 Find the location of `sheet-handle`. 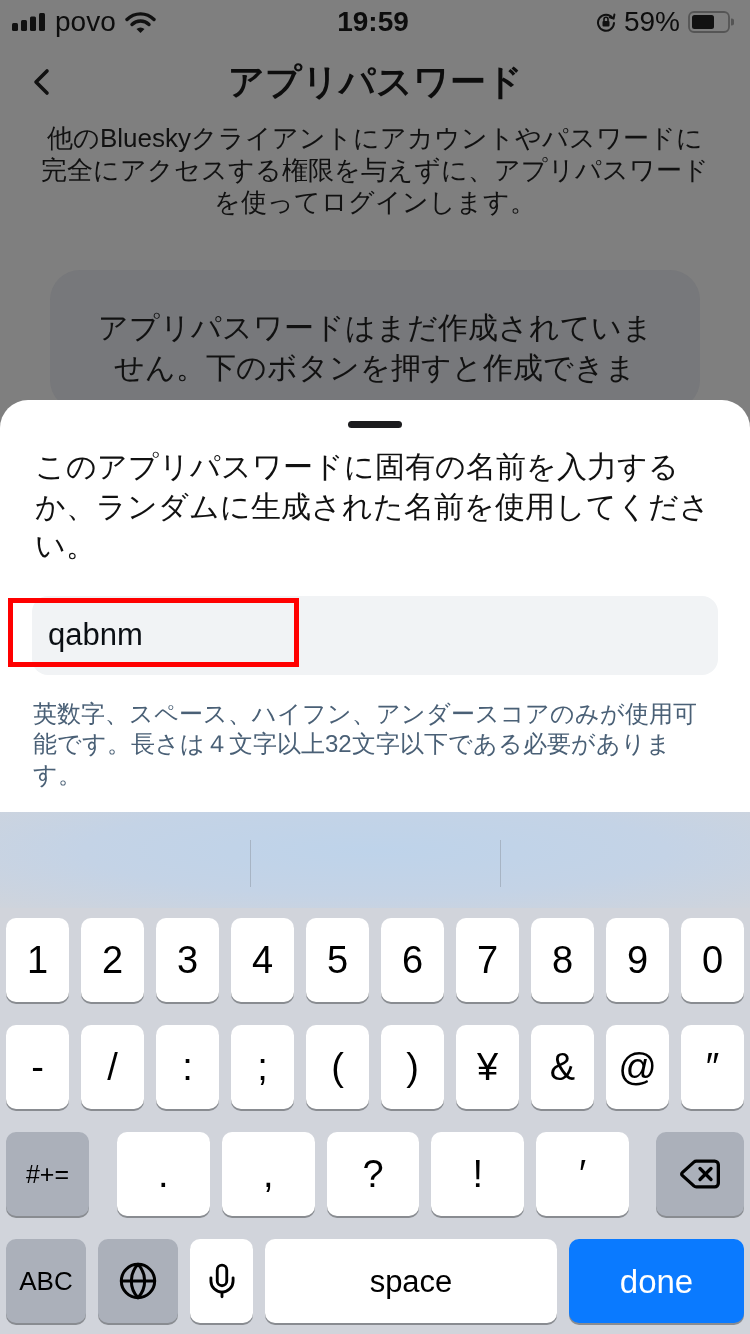

sheet-handle is located at coordinates (375, 424).